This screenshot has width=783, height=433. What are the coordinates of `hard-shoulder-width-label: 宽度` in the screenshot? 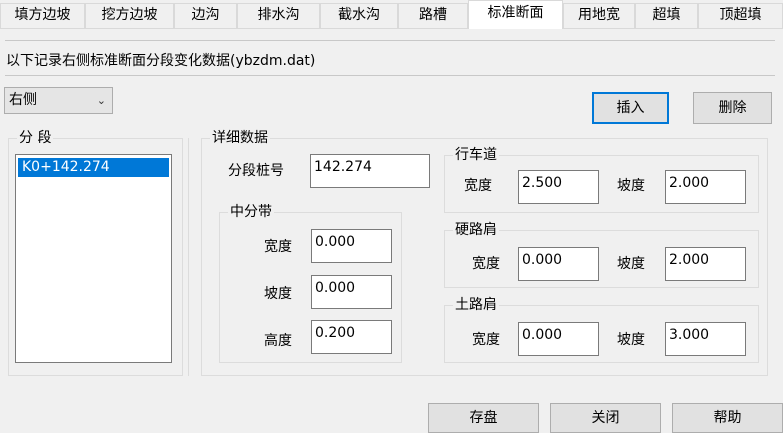 It's located at (486, 264).